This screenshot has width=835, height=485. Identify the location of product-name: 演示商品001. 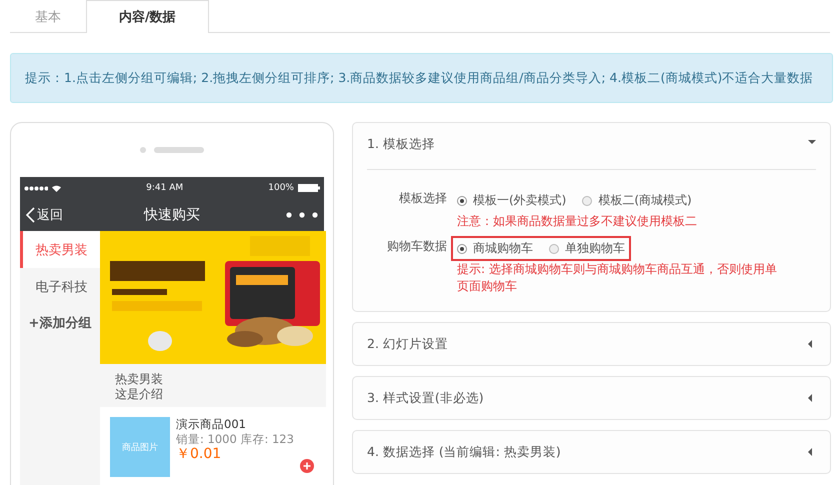
(211, 424).